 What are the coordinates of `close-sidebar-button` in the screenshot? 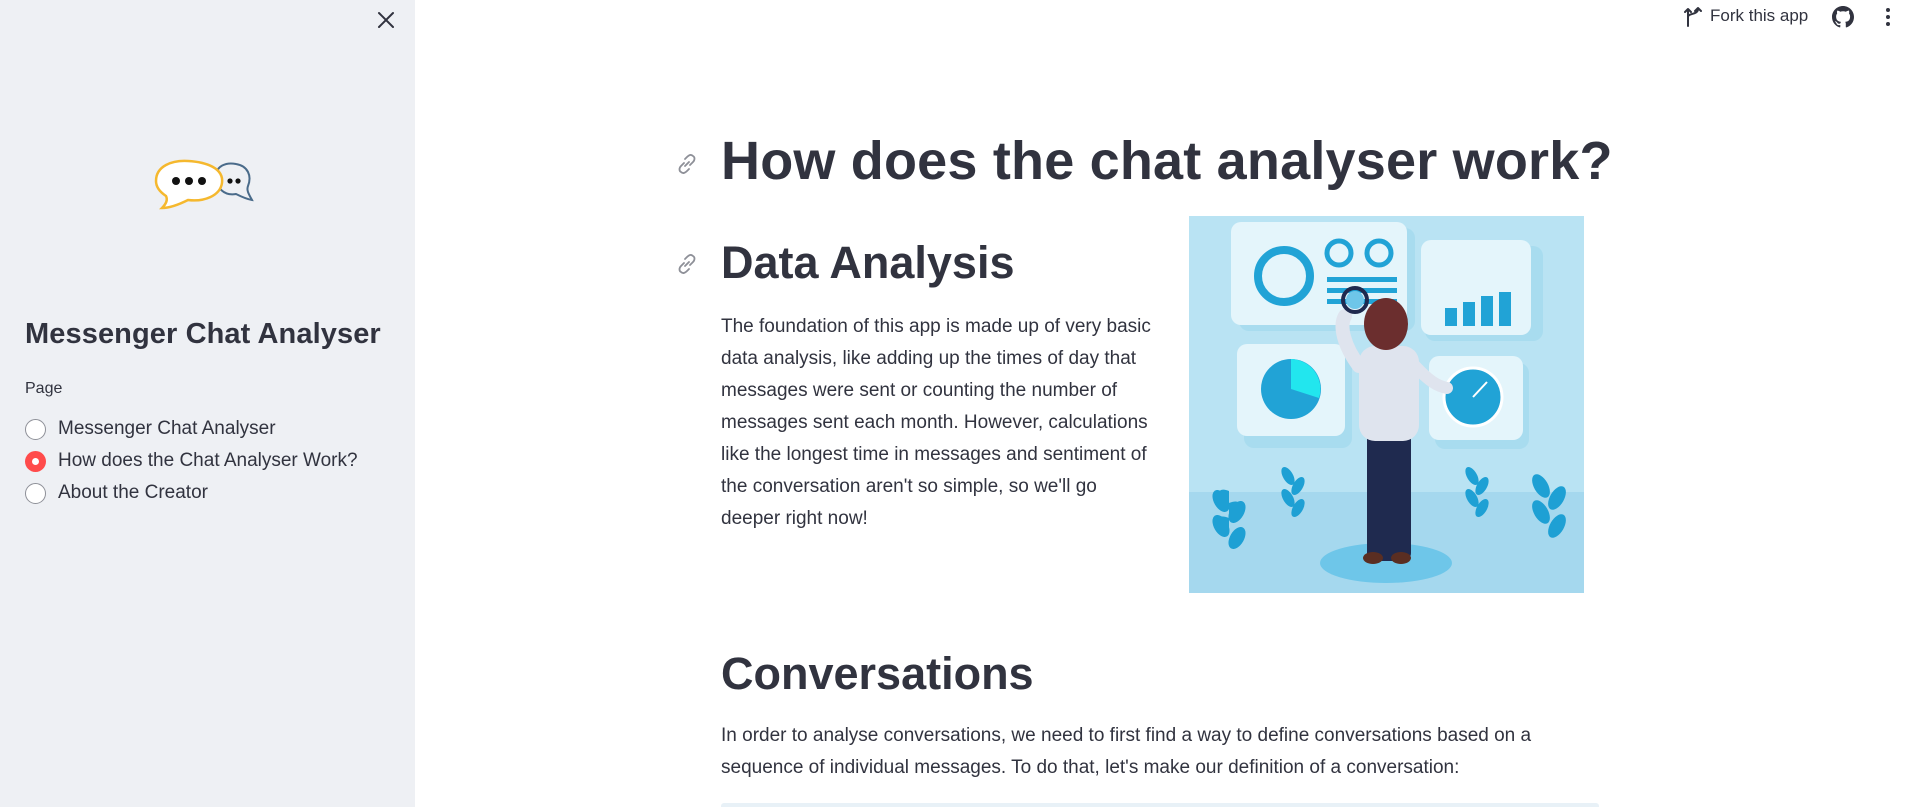 It's located at (386, 20).